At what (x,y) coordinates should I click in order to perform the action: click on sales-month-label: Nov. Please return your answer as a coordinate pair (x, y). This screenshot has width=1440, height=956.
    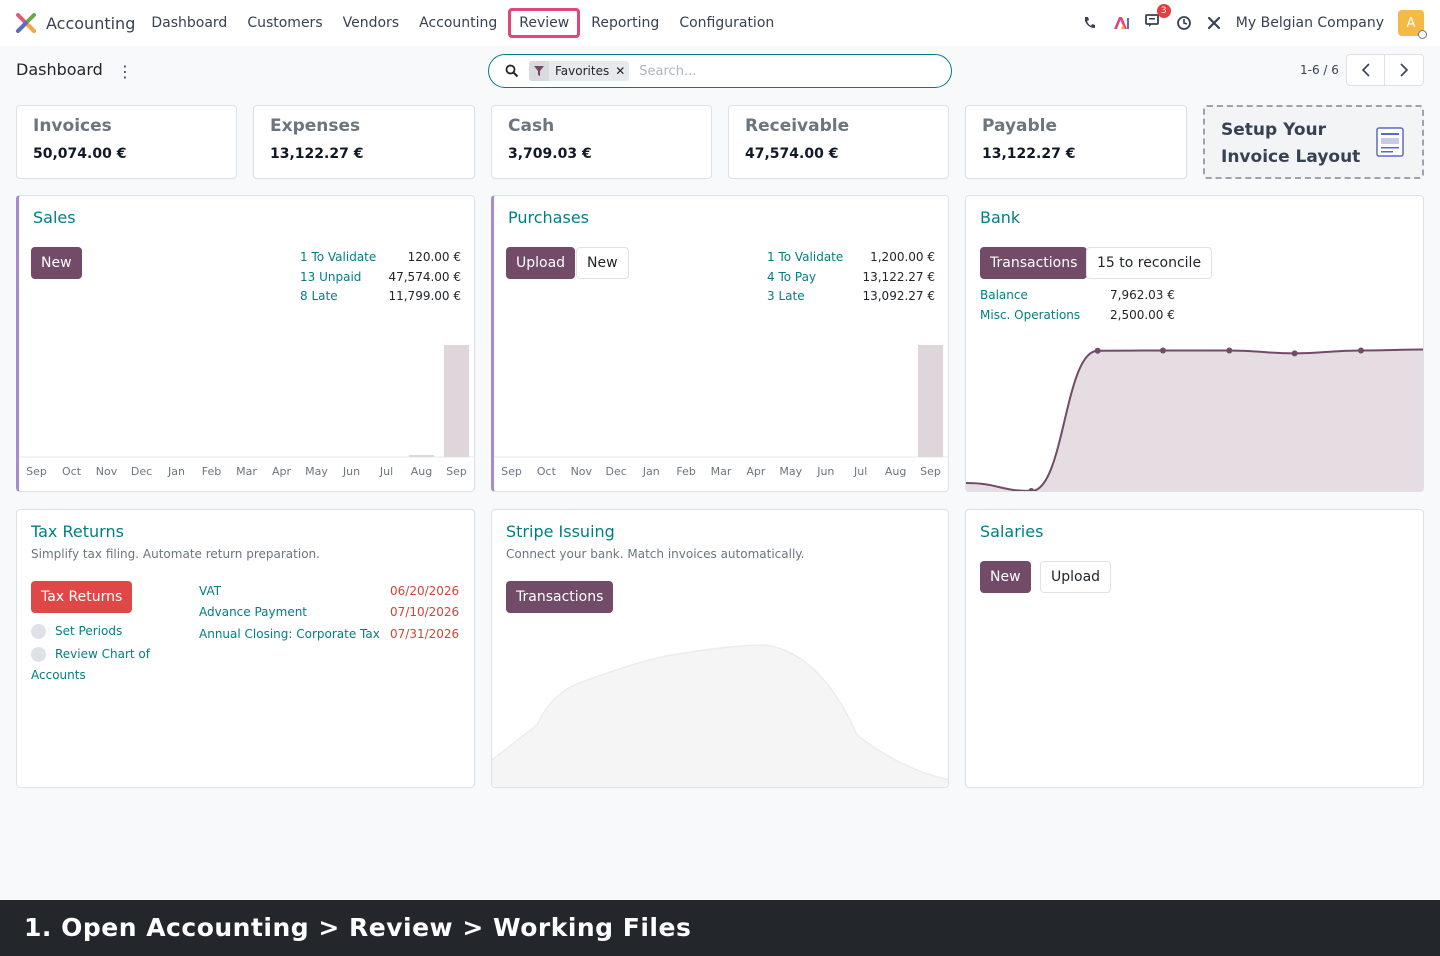
    Looking at the image, I should click on (107, 471).